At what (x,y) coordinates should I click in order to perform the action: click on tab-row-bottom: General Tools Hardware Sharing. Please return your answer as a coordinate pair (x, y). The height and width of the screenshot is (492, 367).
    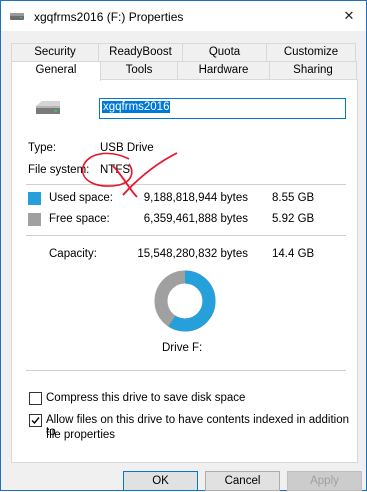
    Looking at the image, I should click on (184, 71).